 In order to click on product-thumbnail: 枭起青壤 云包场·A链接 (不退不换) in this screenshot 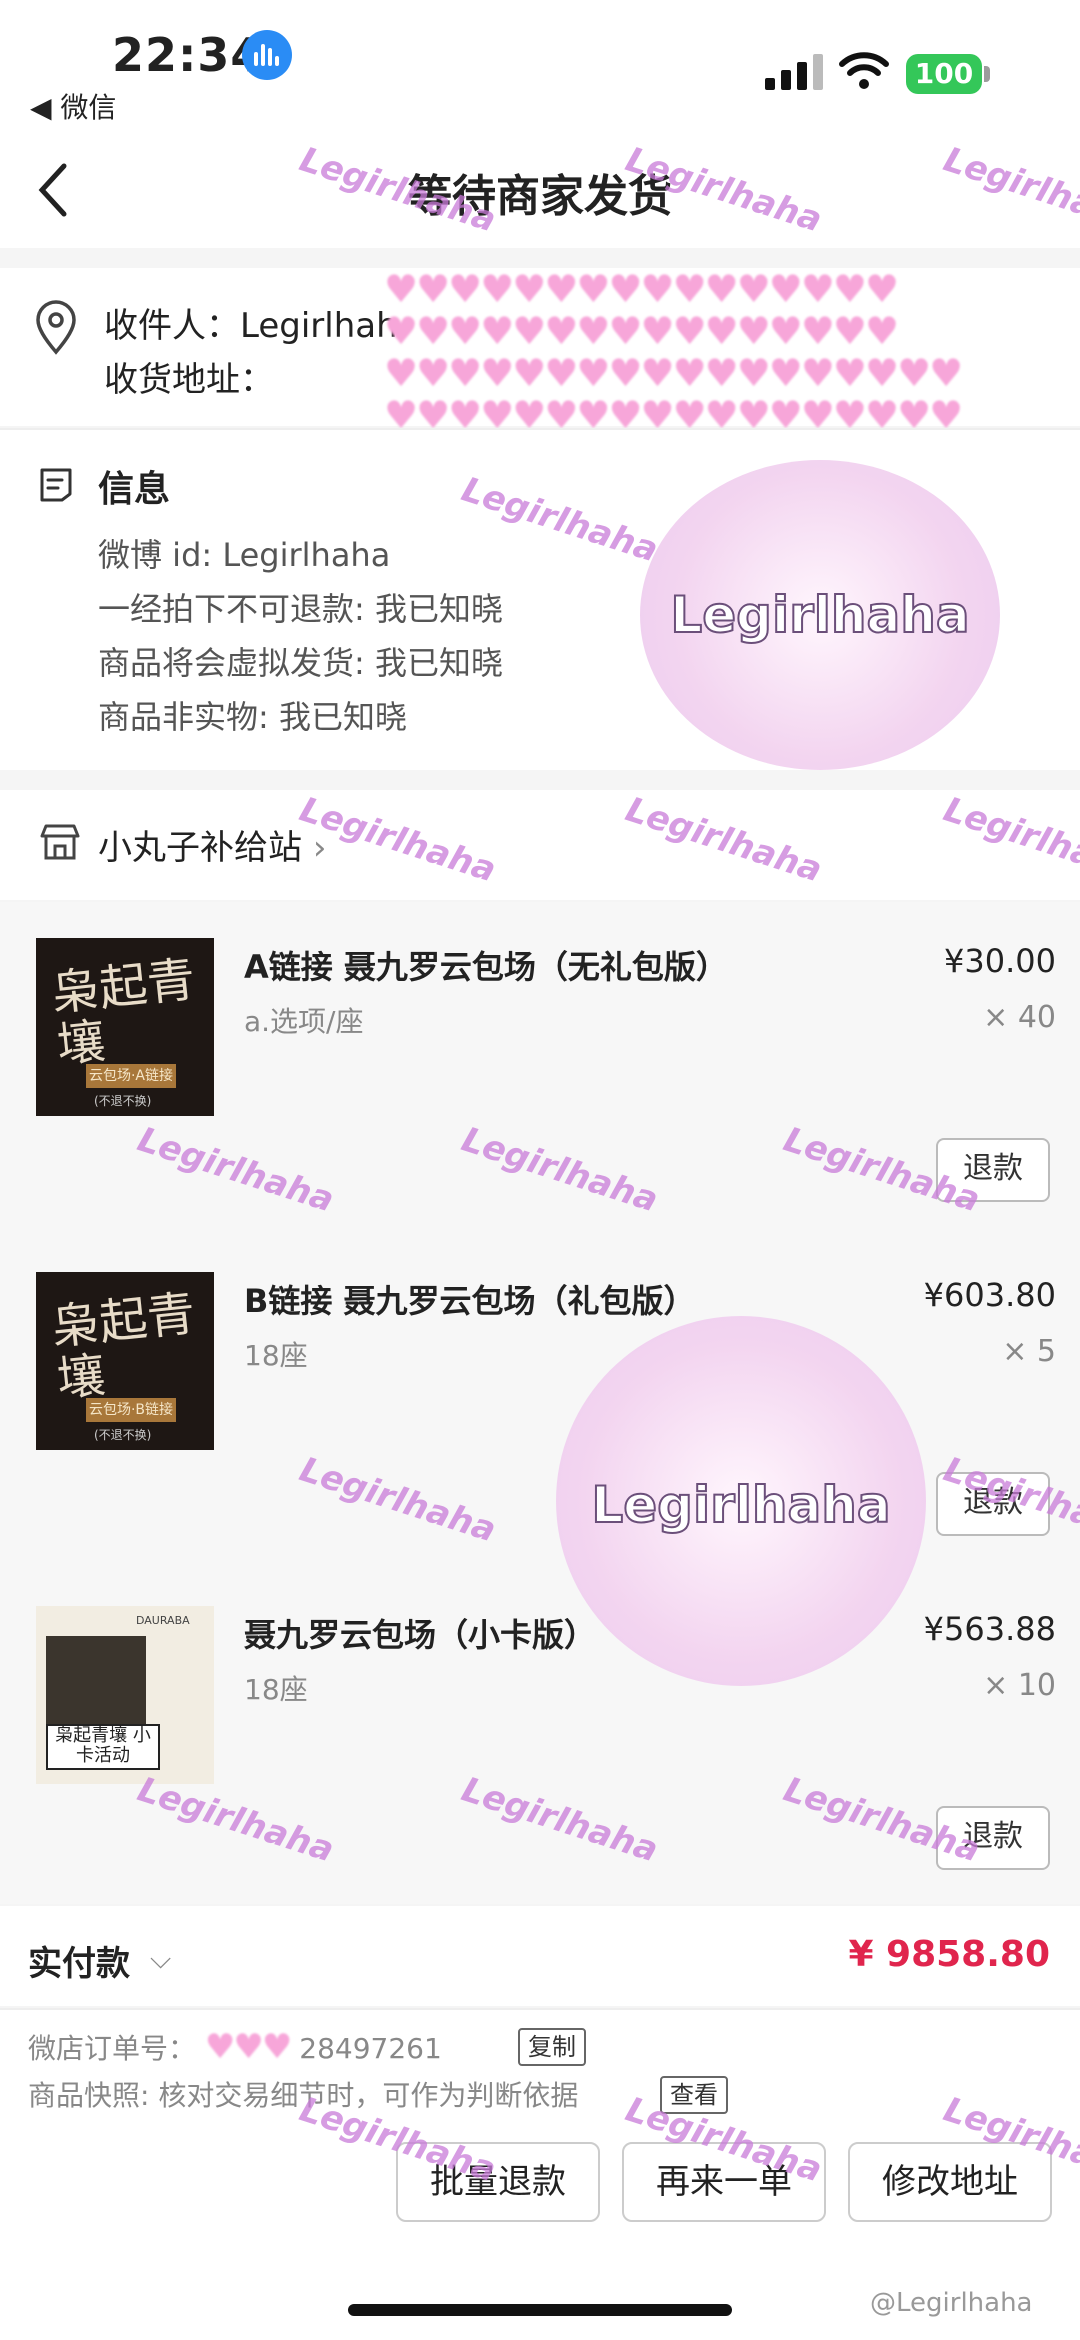, I will do `click(125, 1027)`.